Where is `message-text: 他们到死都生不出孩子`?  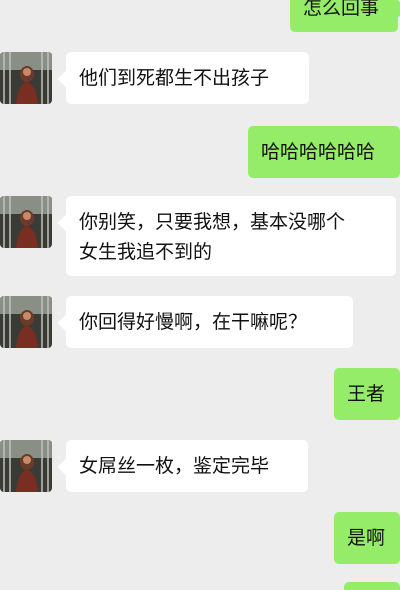 message-text: 他们到死都生不出孩子 is located at coordinates (174, 78).